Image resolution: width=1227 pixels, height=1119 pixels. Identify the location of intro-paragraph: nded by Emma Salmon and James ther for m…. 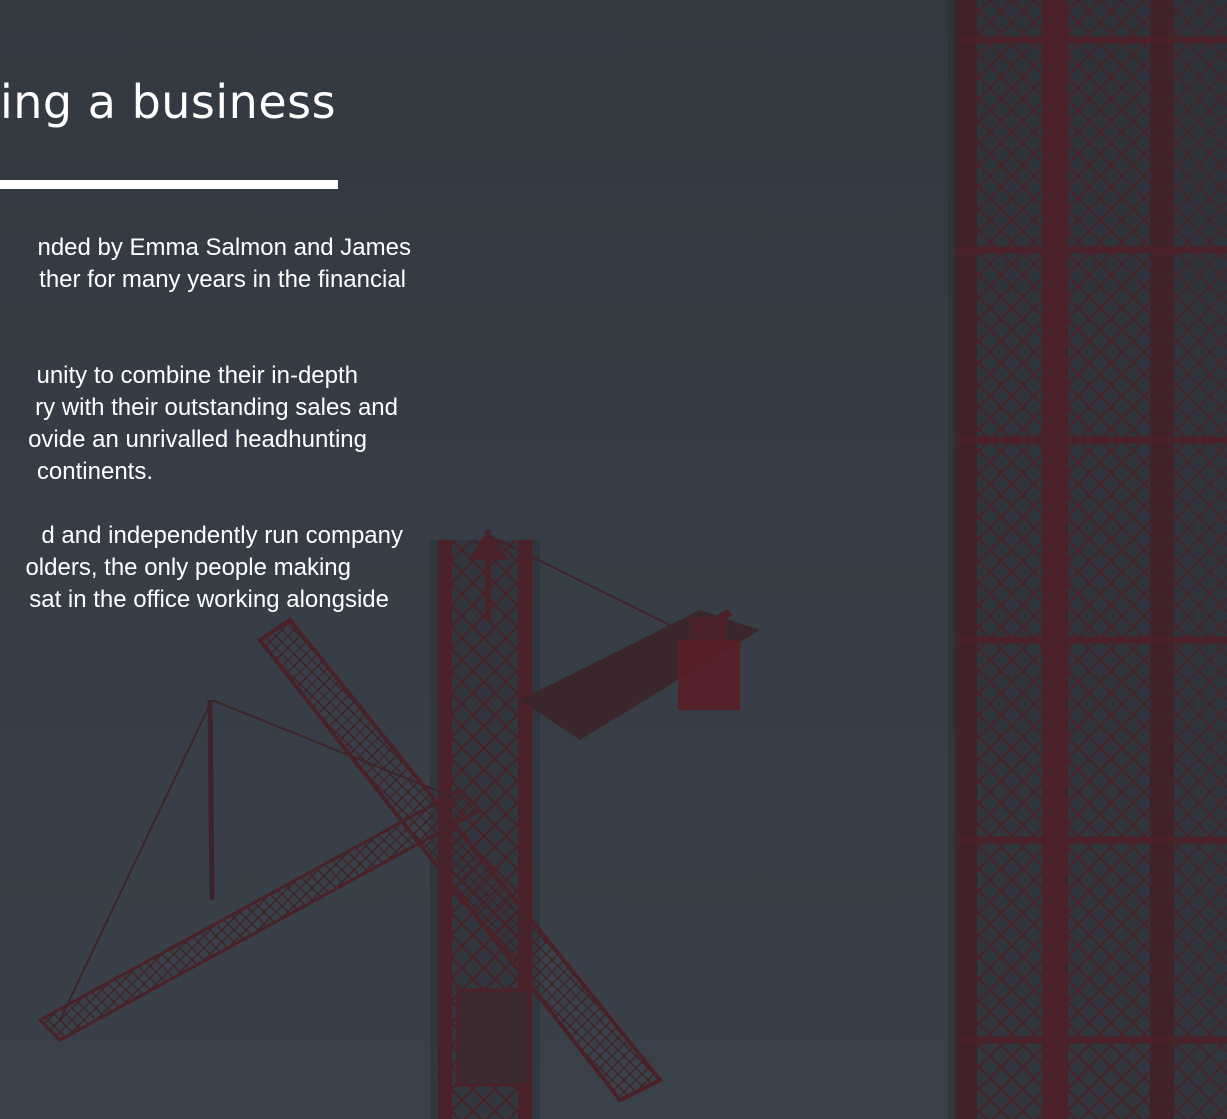
(206, 264).